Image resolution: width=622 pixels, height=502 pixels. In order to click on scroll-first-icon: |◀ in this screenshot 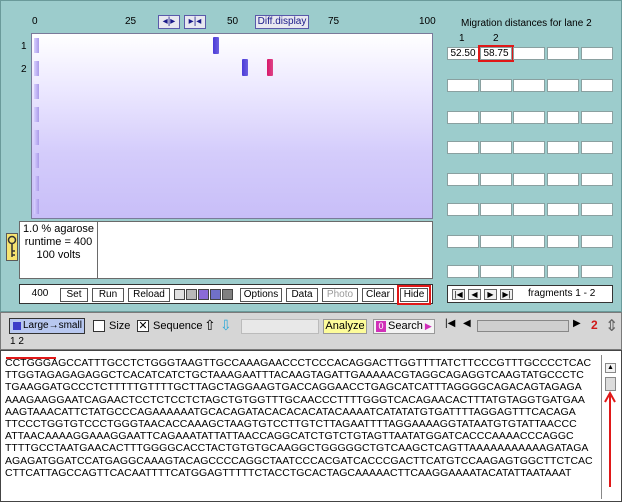, I will do `click(450, 323)`.